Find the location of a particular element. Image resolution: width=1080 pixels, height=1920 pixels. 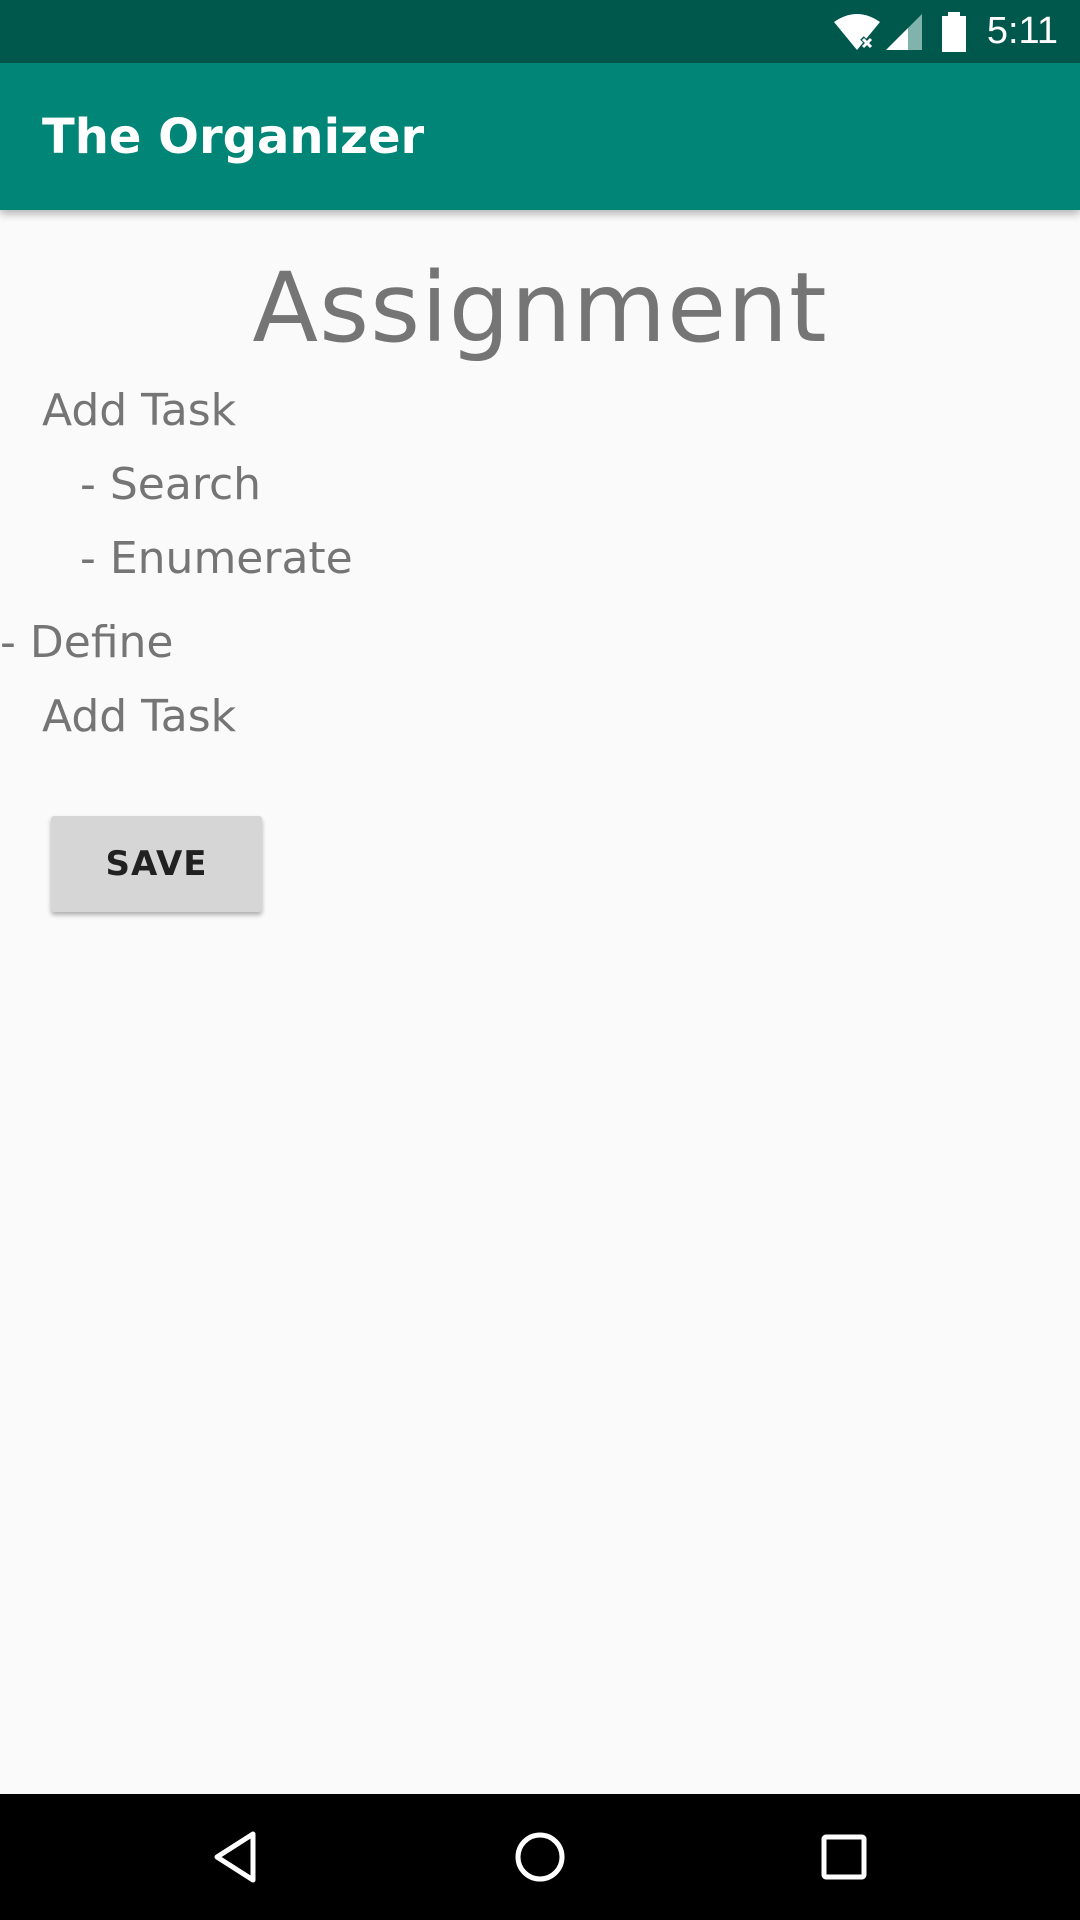

task-item: - Define is located at coordinates (87, 643).